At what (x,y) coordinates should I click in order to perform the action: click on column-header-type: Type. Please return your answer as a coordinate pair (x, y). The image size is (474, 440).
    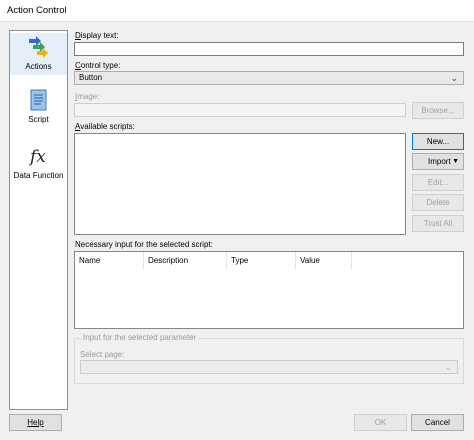
    Looking at the image, I should click on (261, 261).